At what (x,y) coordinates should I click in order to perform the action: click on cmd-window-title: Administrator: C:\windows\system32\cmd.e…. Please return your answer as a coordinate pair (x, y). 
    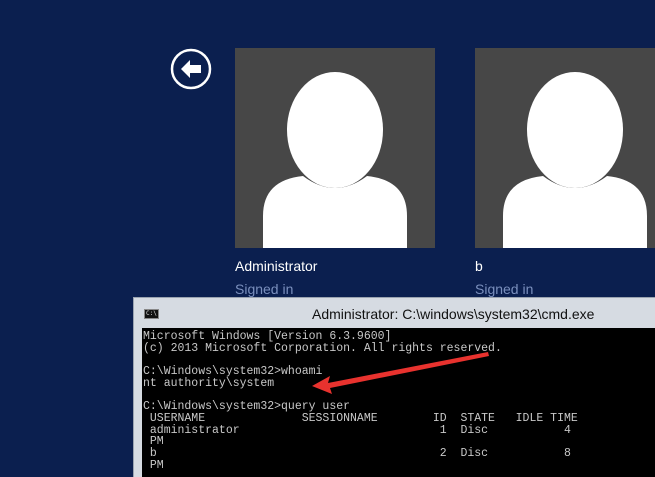
    Looking at the image, I should click on (453, 314).